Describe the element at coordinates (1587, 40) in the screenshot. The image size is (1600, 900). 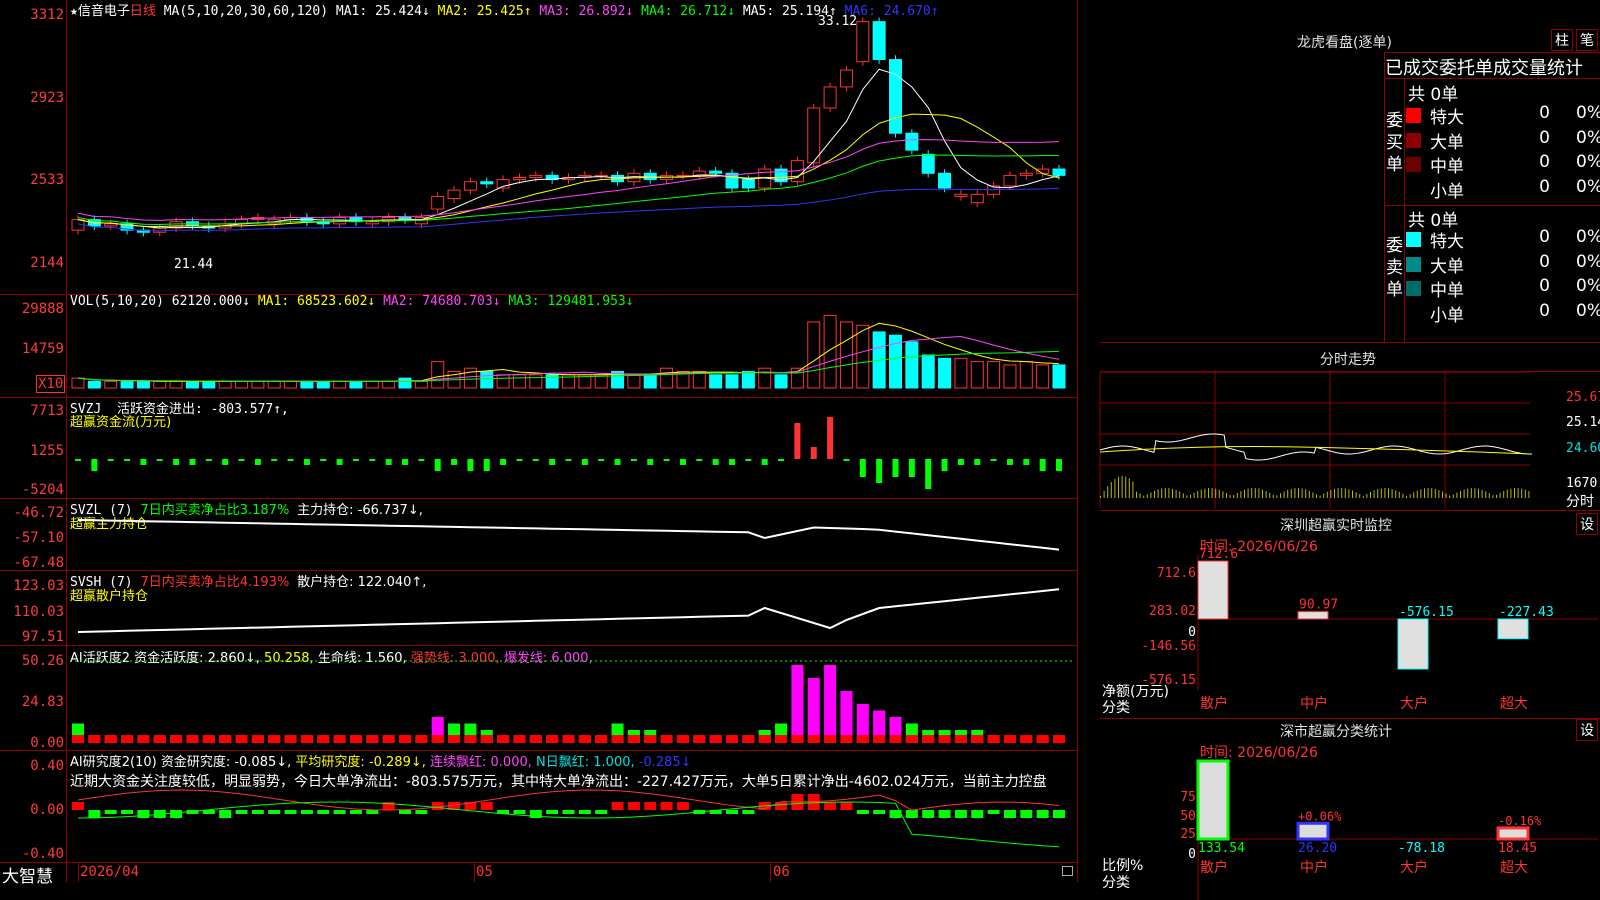
I see `tick-view-button: 笔` at that location.